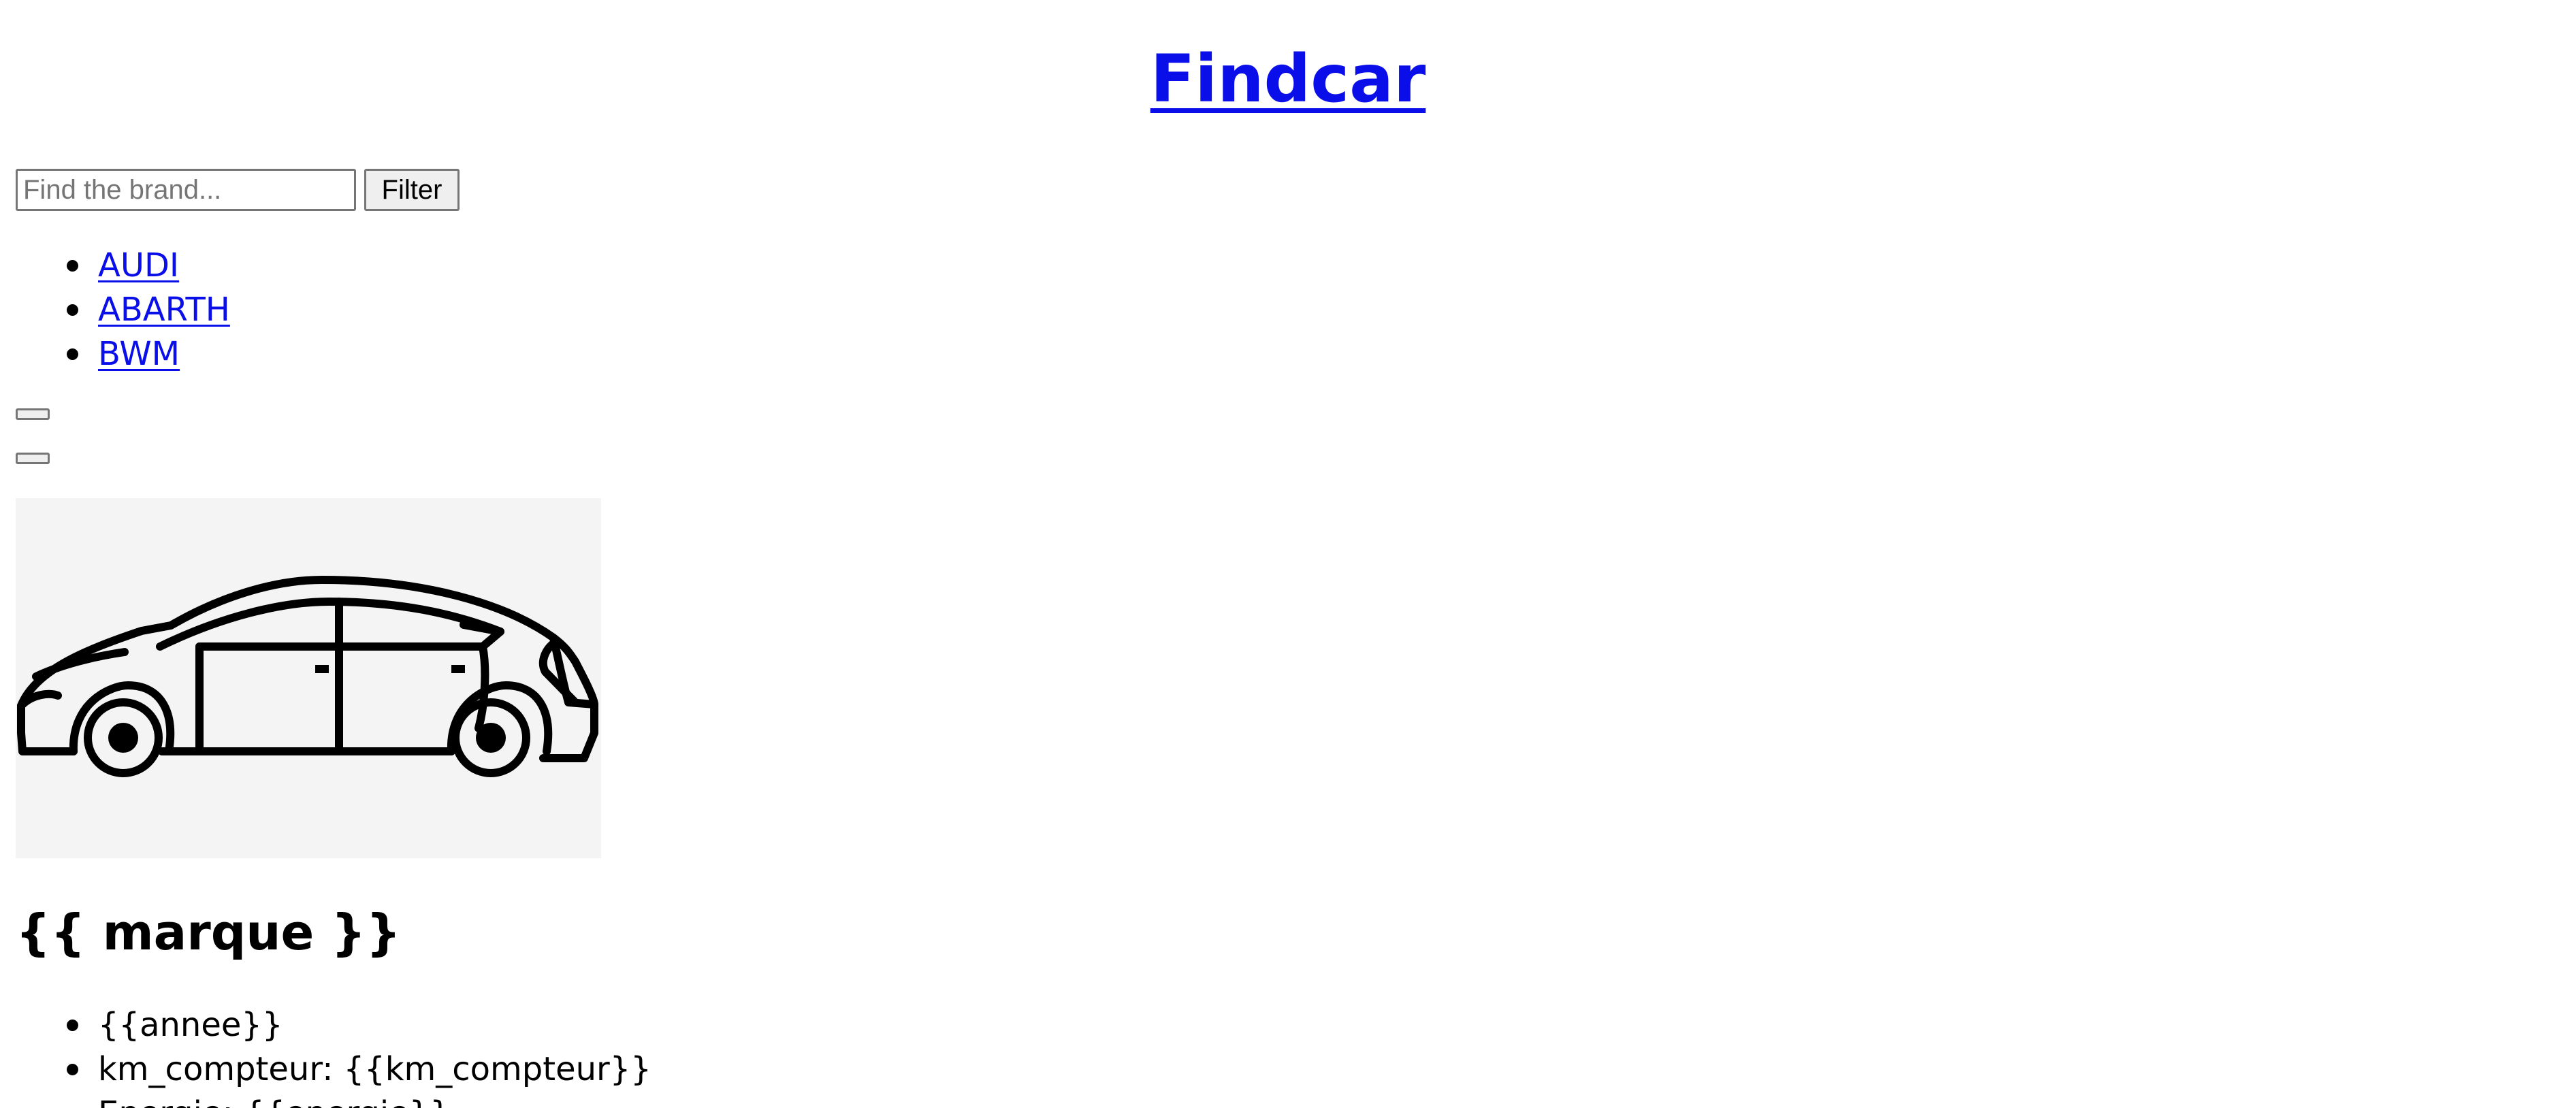 The height and width of the screenshot is (1108, 2576). I want to click on brand-list-item: ABARTH, so click(115, 310).